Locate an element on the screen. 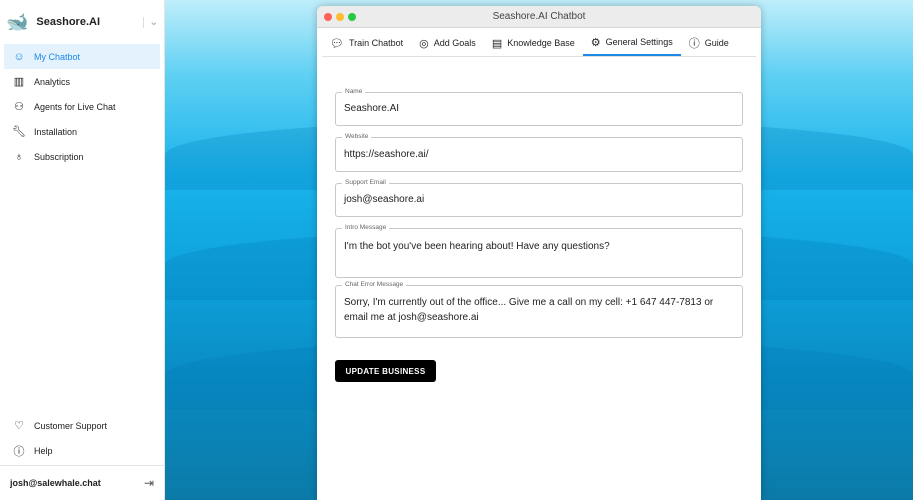 The width and height of the screenshot is (913, 500). sidebar-item-label: Analytics is located at coordinates (52, 81).